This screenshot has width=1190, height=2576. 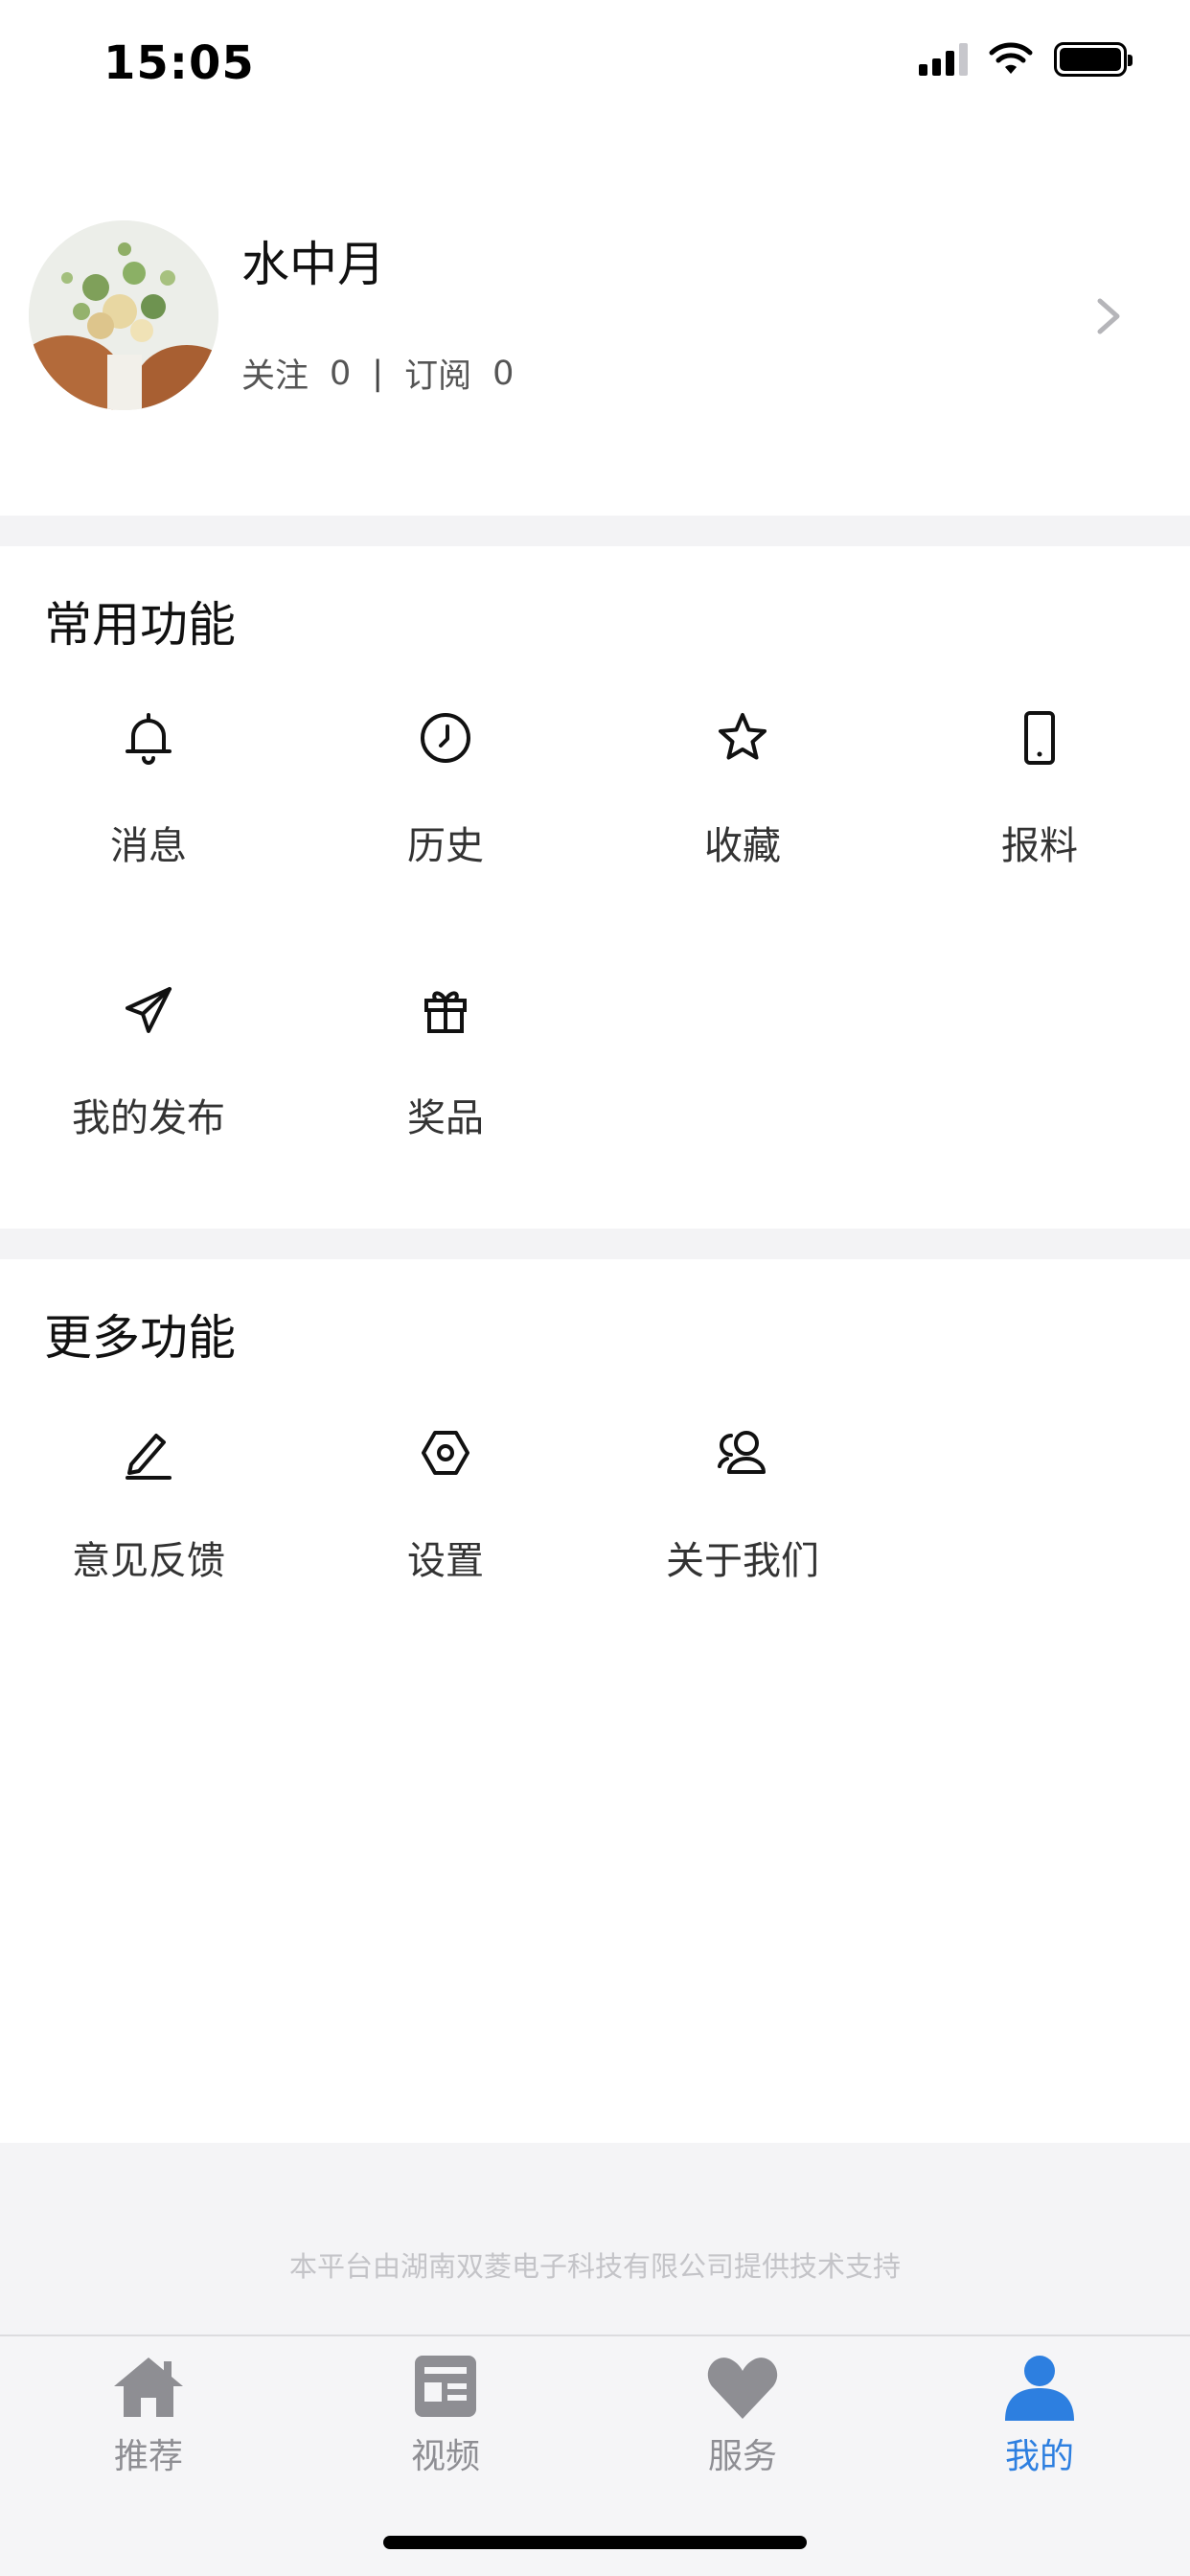 What do you see at coordinates (445, 1503) in the screenshot?
I see `grid-item-settings: 设置` at bounding box center [445, 1503].